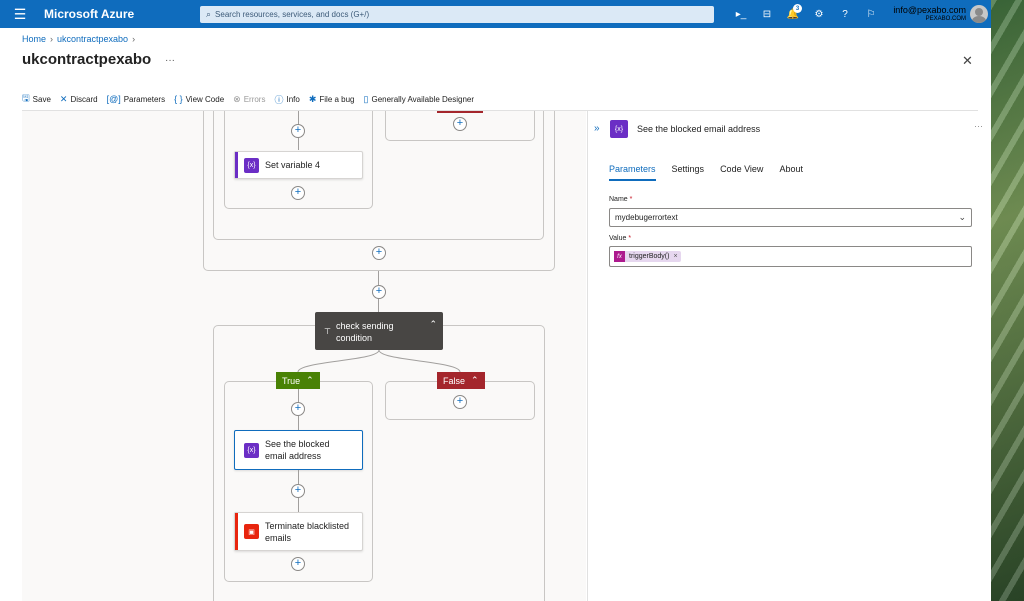 The width and height of the screenshot is (1024, 601). What do you see at coordinates (20, 14) in the screenshot?
I see `hamburger-menu-icon: ☰` at bounding box center [20, 14].